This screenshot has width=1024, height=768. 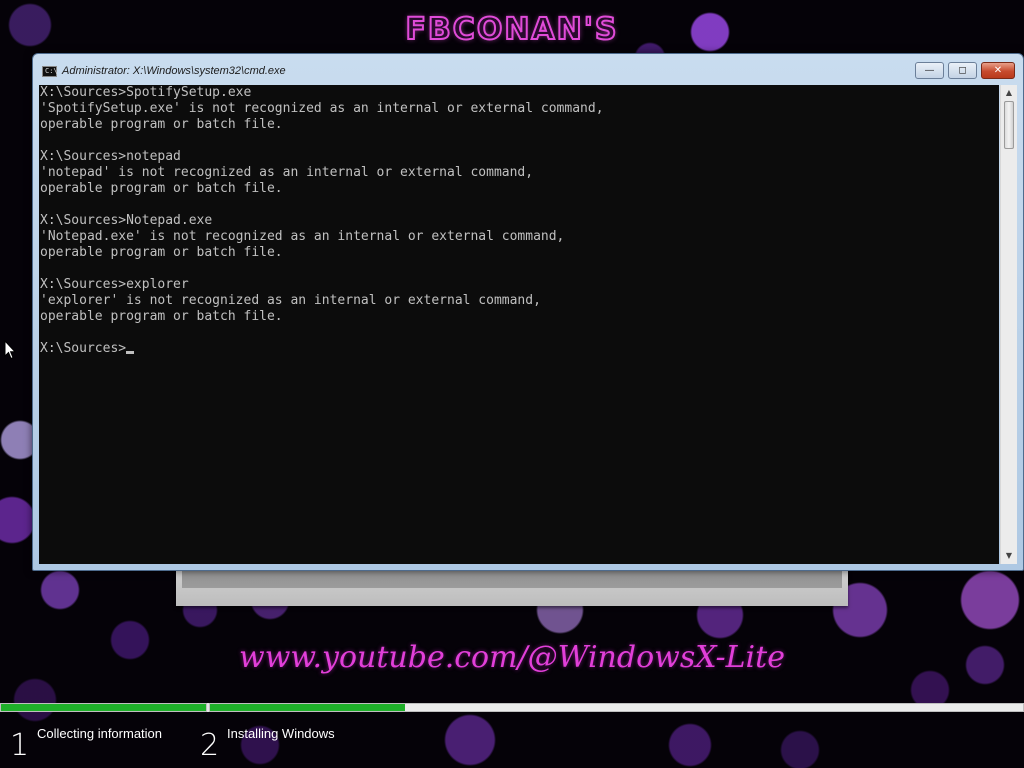 I want to click on wallpaper-url-text: www.youtube.com/@WindowsX-Lite, so click(x=512, y=657).